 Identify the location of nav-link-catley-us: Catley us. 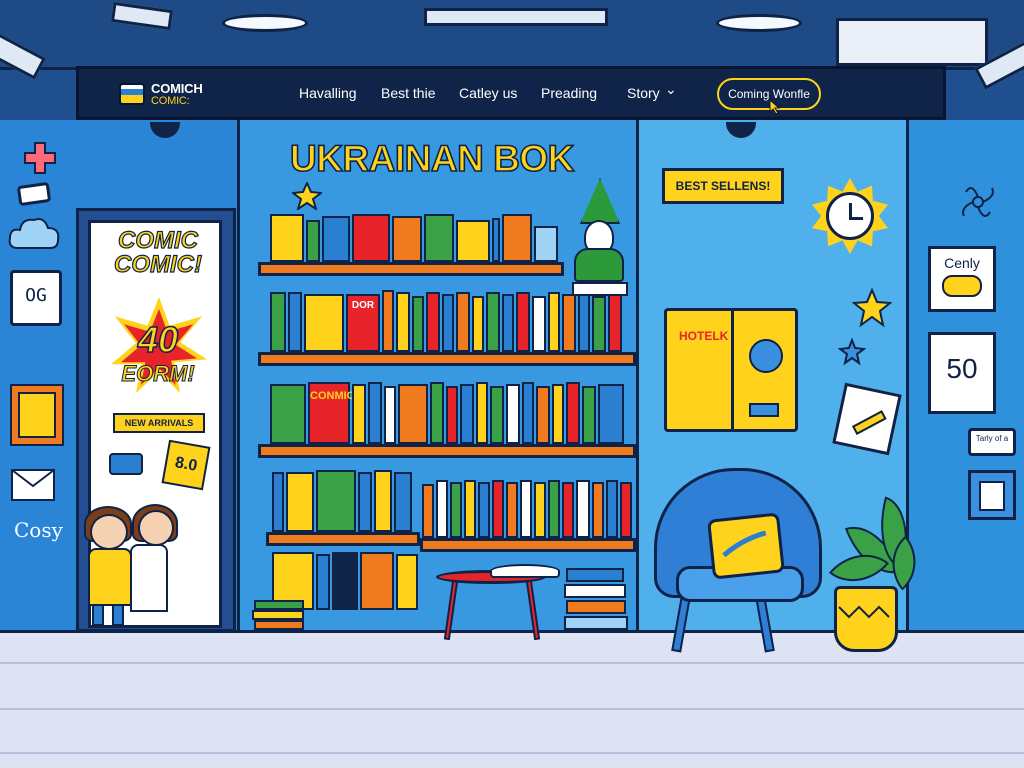
(488, 93).